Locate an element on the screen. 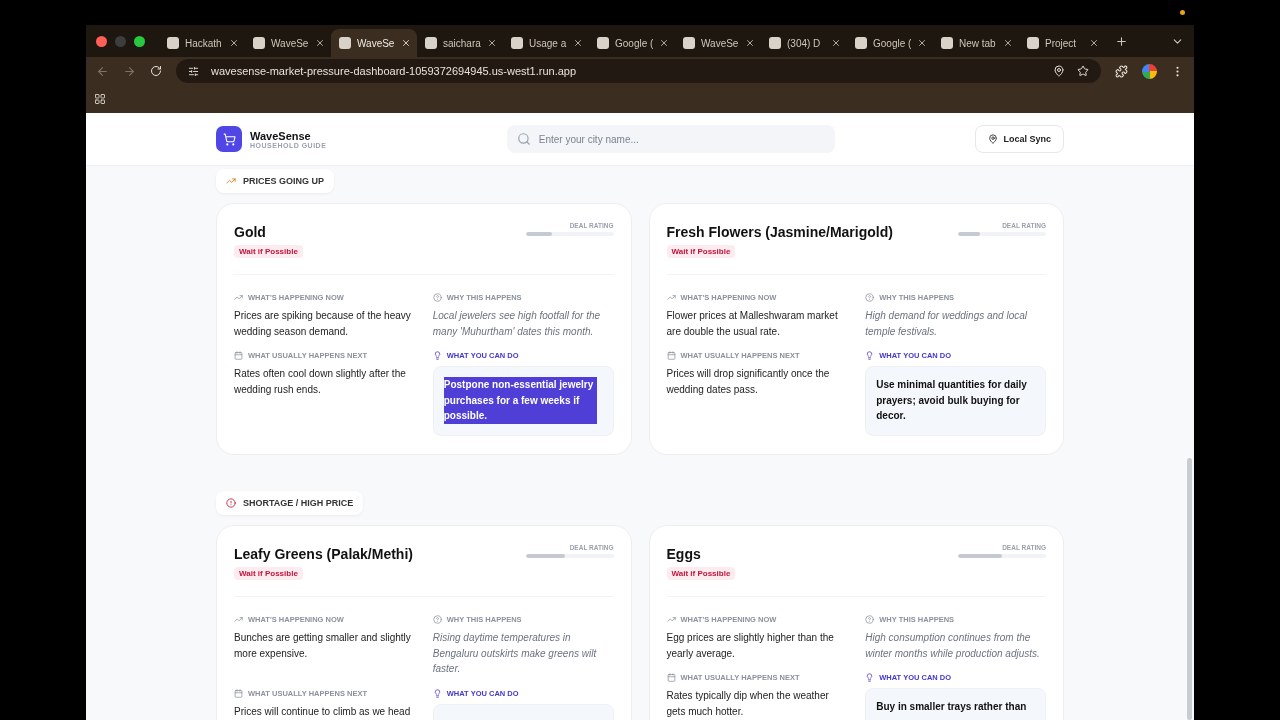 This screenshot has width=1280, height=720. tip-text: Use minimal quantities for daily prayers; avoid bulk buying for decor. is located at coordinates (952, 400).